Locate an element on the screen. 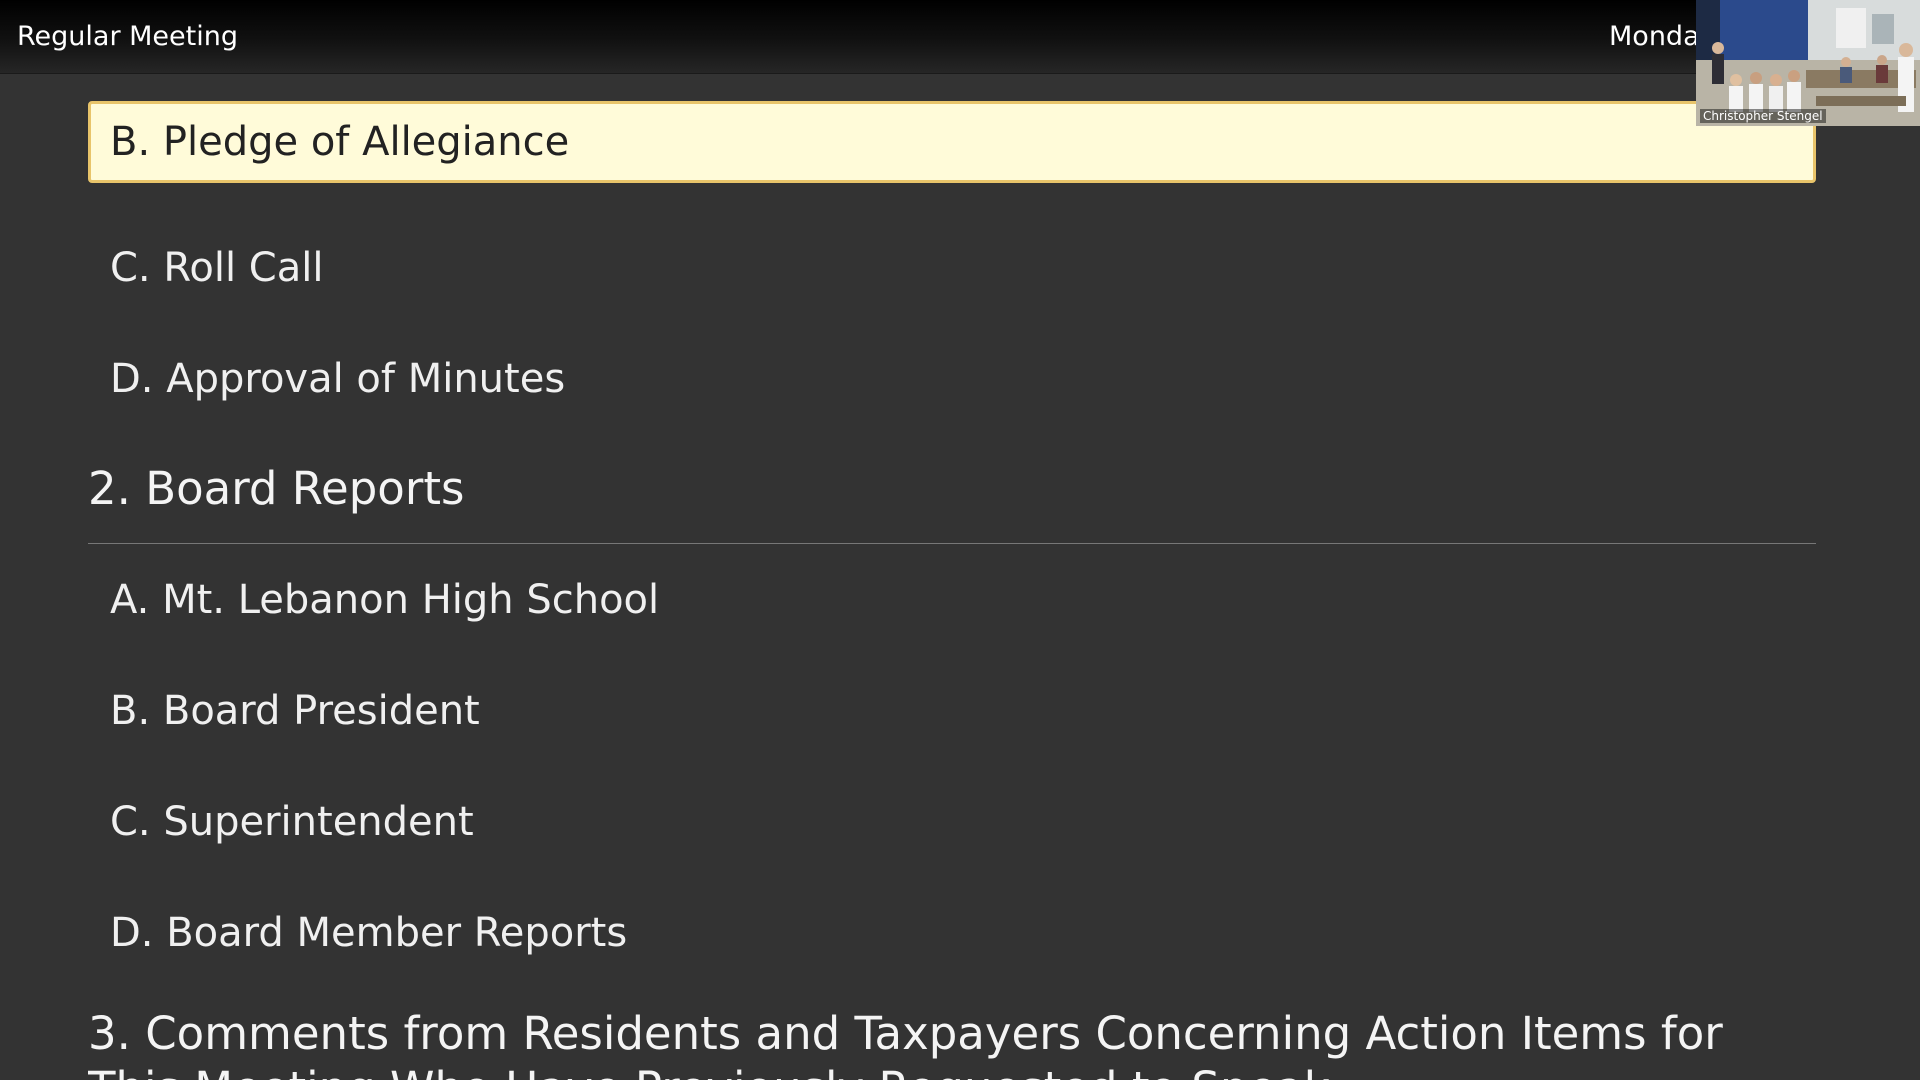 The width and height of the screenshot is (1920, 1080). agenda-item-roll-call: C. Roll Call is located at coordinates (952, 267).